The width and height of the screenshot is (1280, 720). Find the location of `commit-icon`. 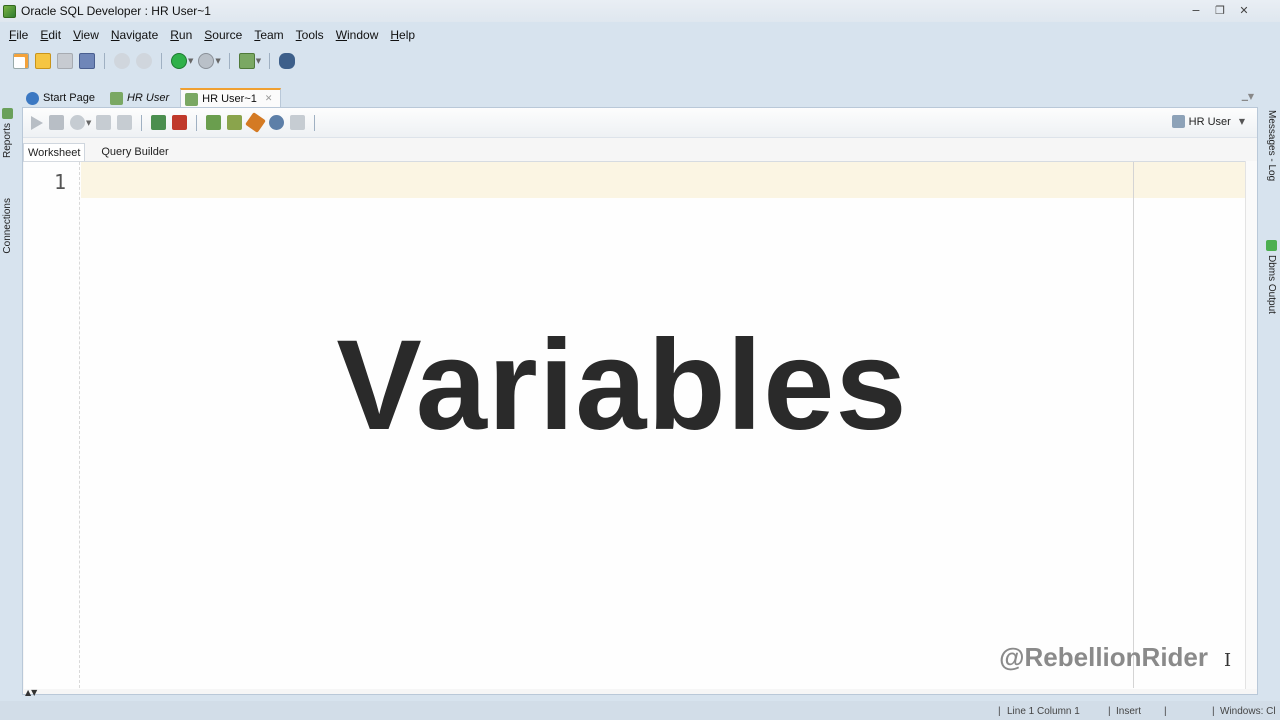

commit-icon is located at coordinates (159, 122).